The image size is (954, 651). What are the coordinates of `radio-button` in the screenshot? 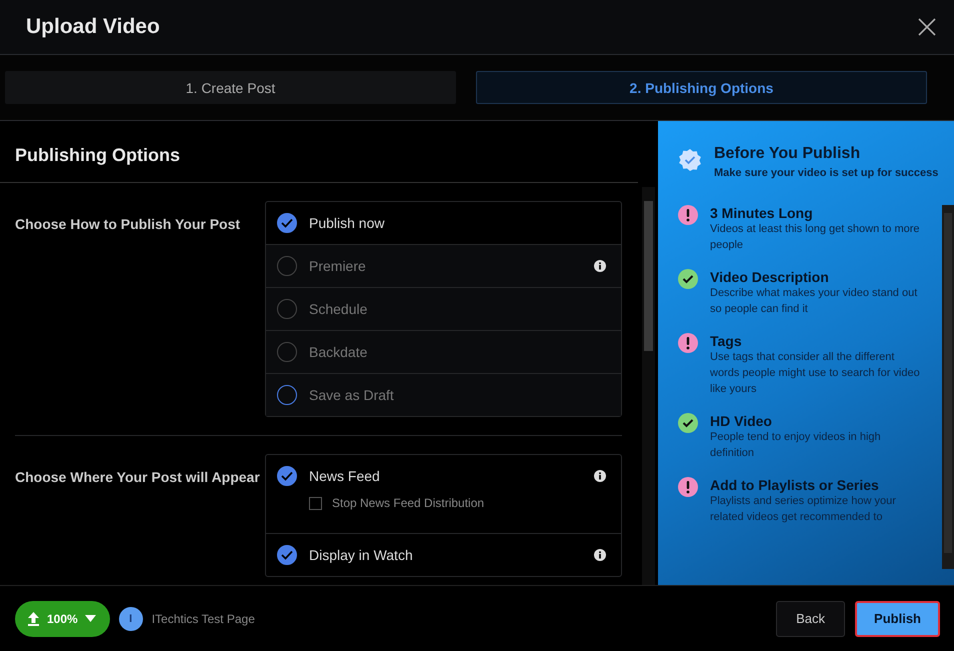 It's located at (287, 223).